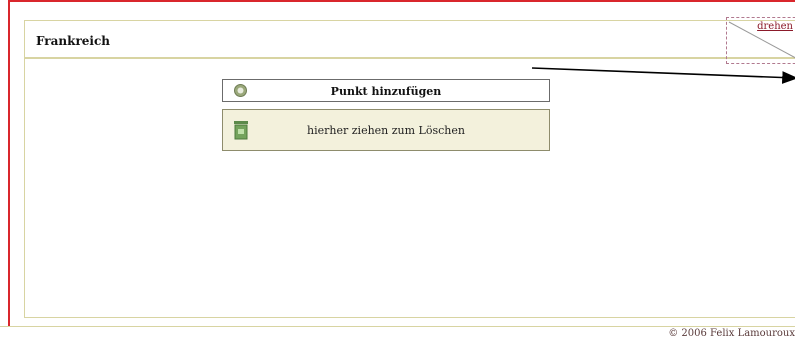 This screenshot has width=795, height=339. I want to click on copyright-text: © 2006 Felix Lamouroux, so click(731, 333).